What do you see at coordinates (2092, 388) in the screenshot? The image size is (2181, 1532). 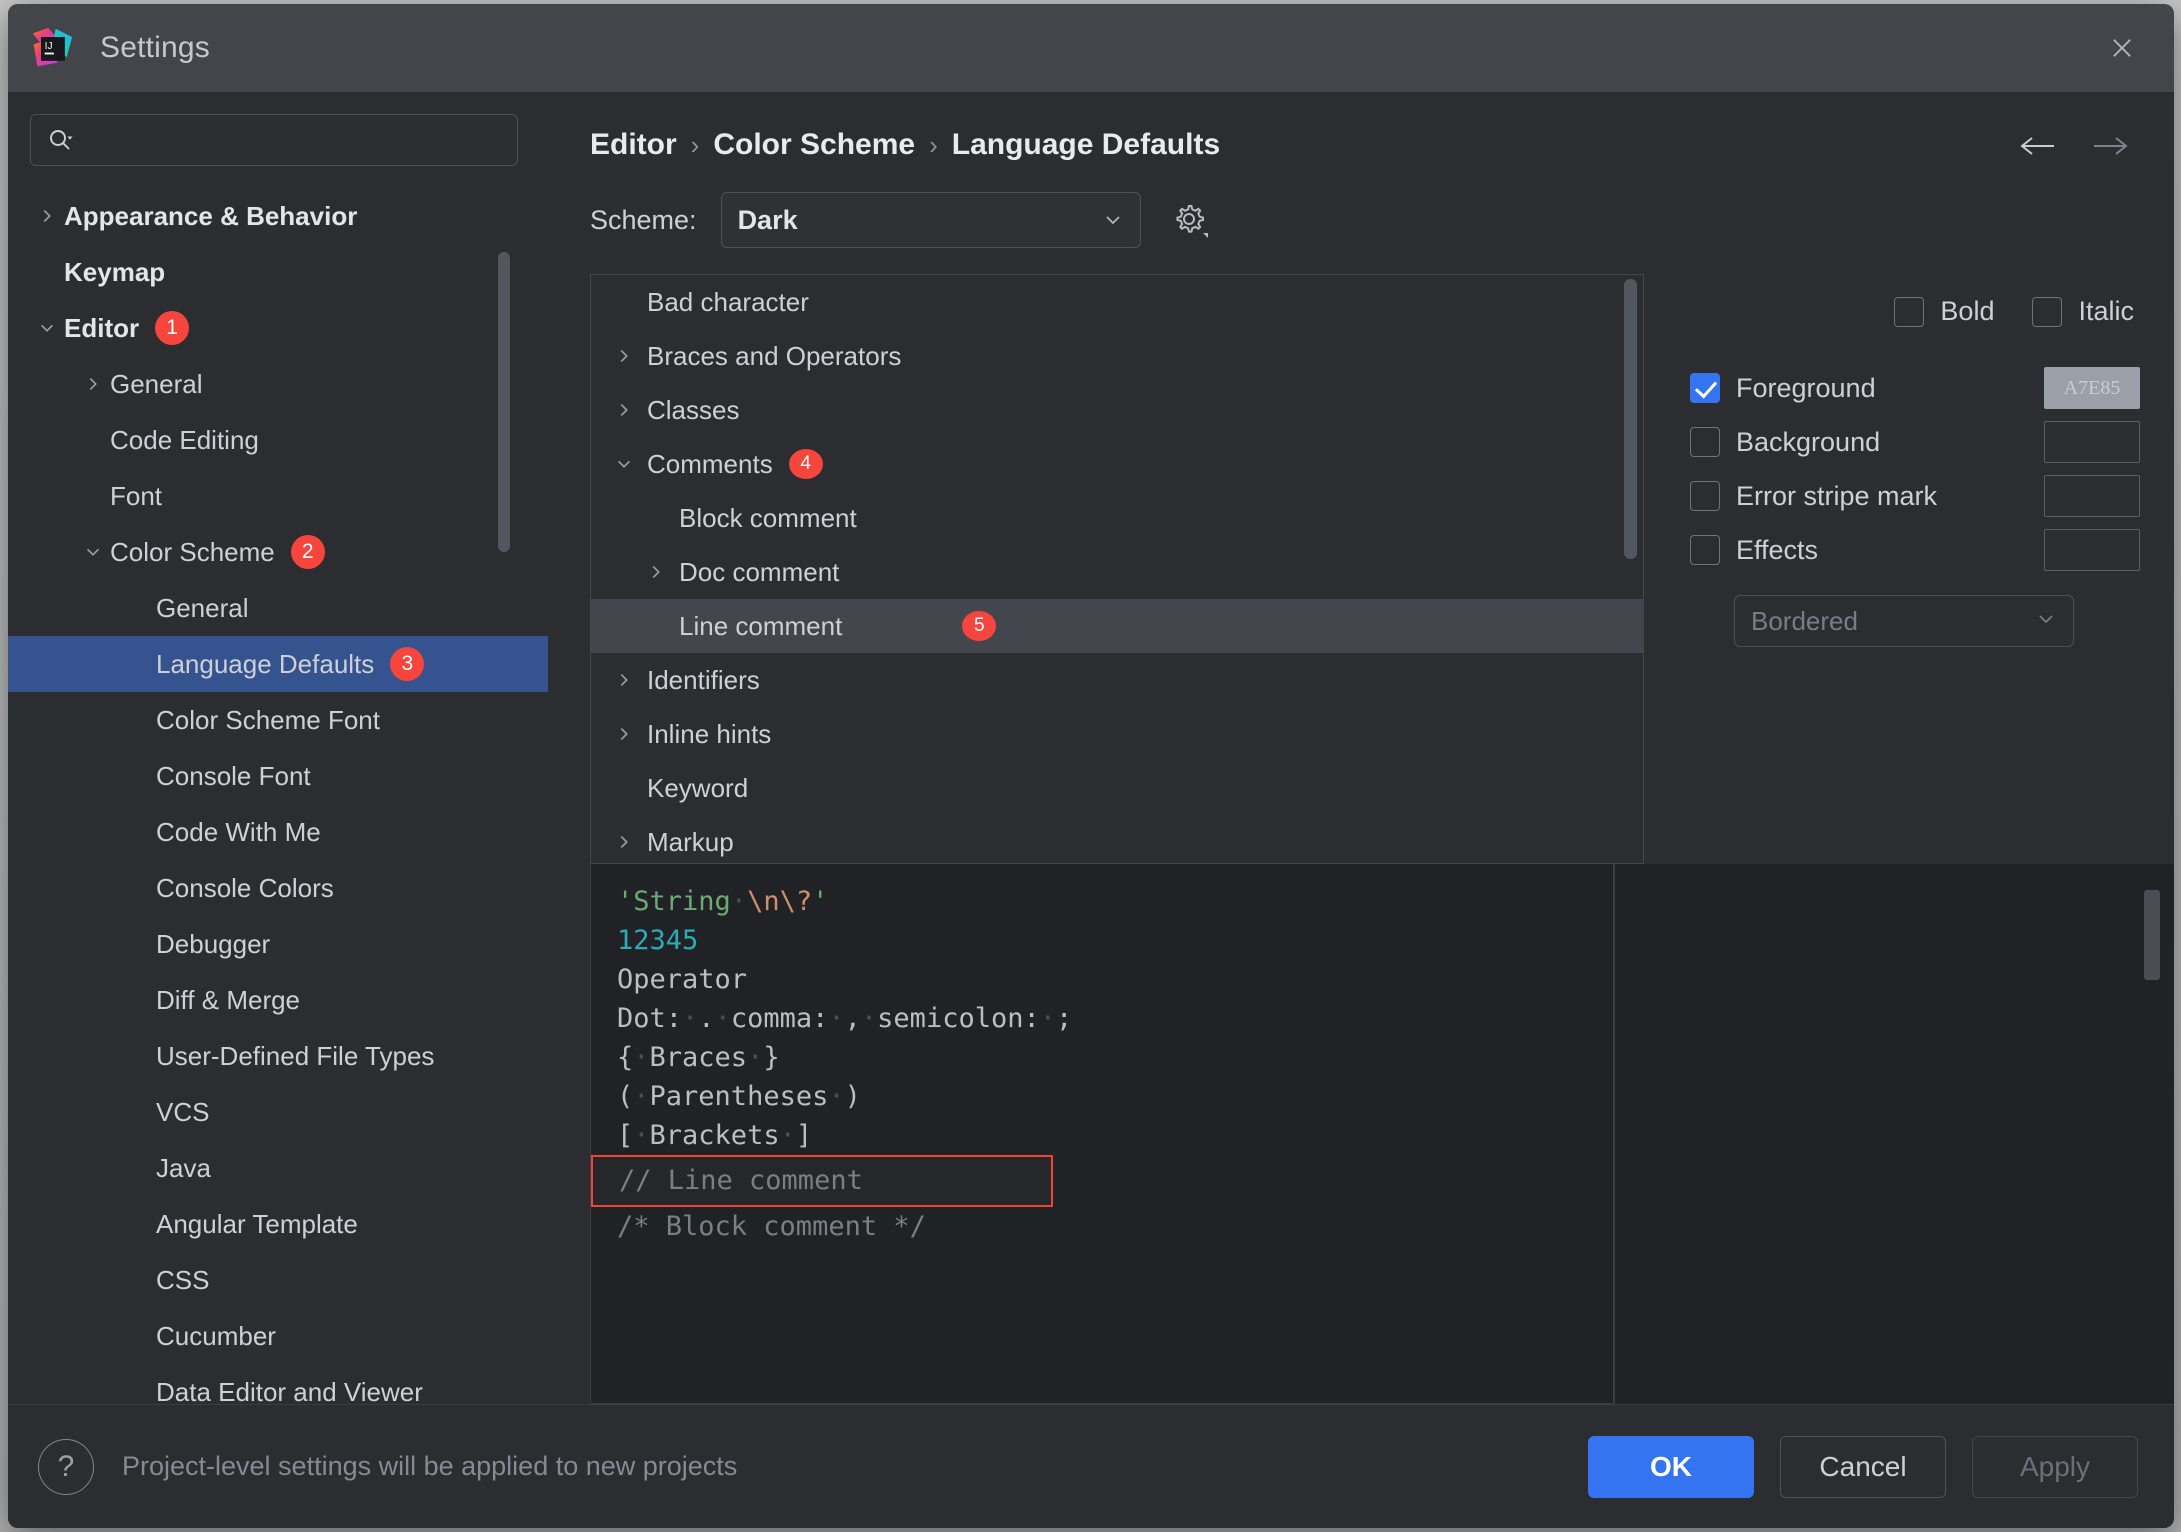 I see `foreground-color-swatch: A7E85` at bounding box center [2092, 388].